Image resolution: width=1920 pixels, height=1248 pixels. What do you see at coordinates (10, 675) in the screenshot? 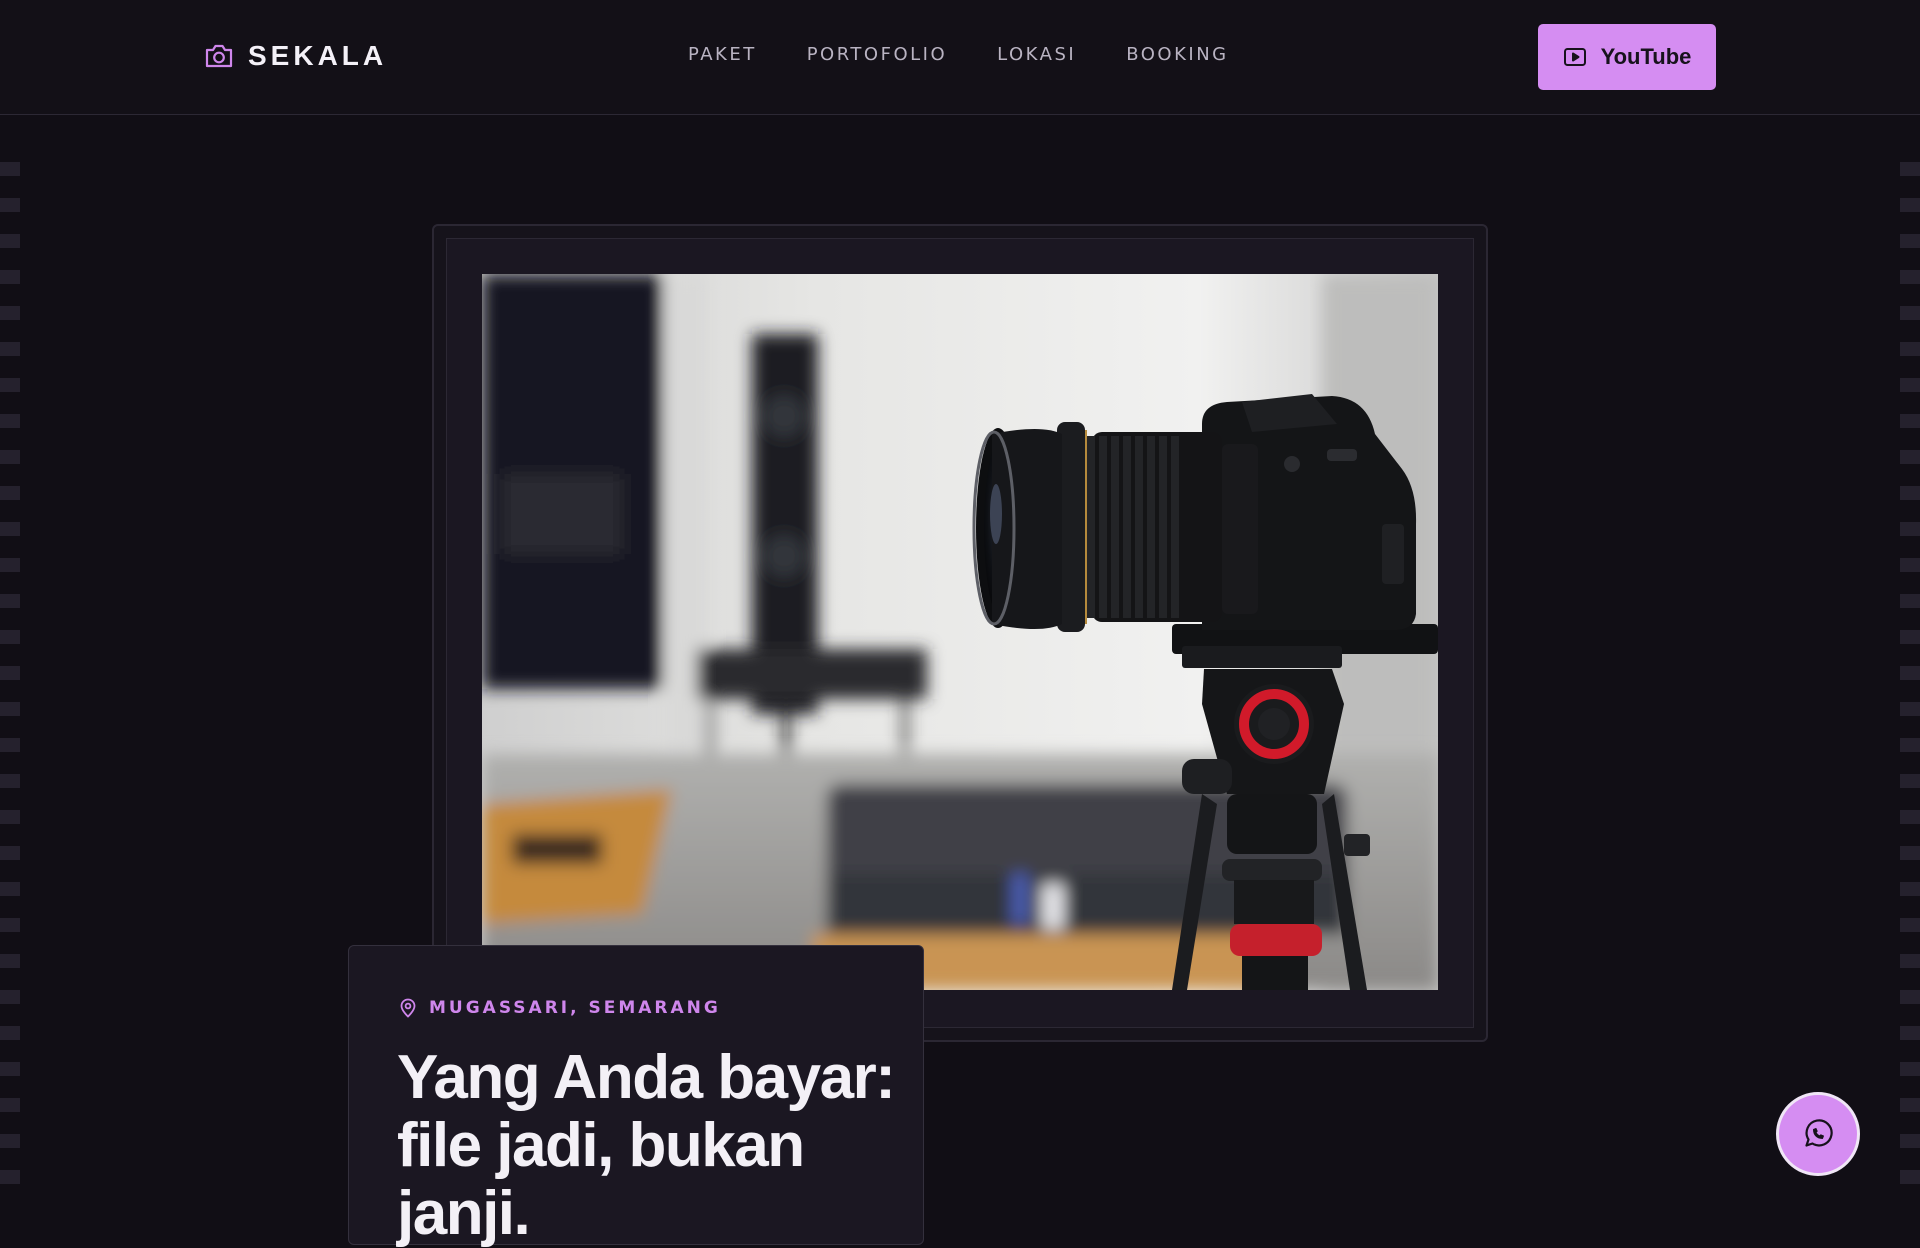
I see `film-strip-left` at bounding box center [10, 675].